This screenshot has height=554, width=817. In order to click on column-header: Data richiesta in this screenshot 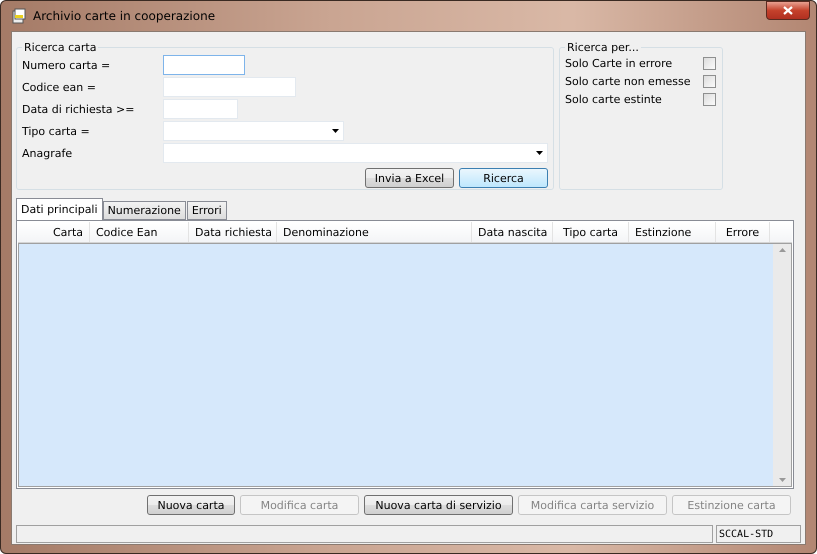, I will do `click(233, 232)`.